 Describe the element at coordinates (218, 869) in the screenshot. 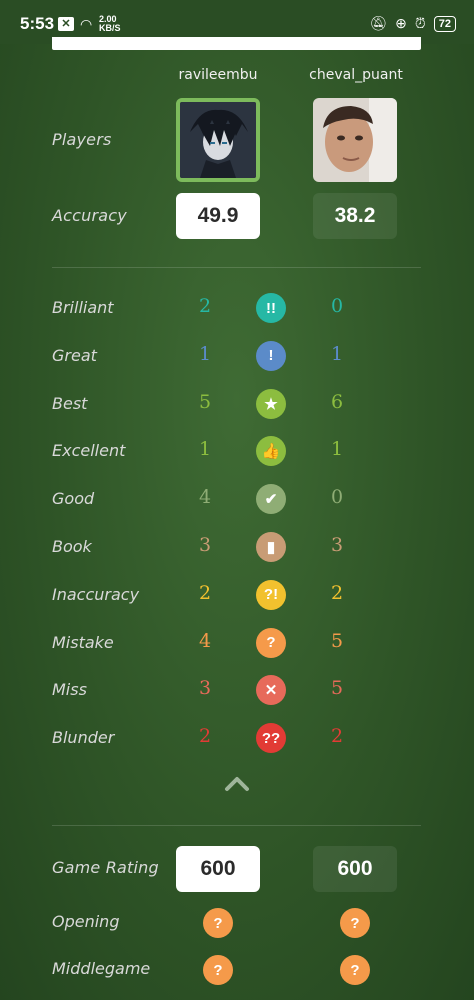

I see `white-game-rating: 600` at that location.